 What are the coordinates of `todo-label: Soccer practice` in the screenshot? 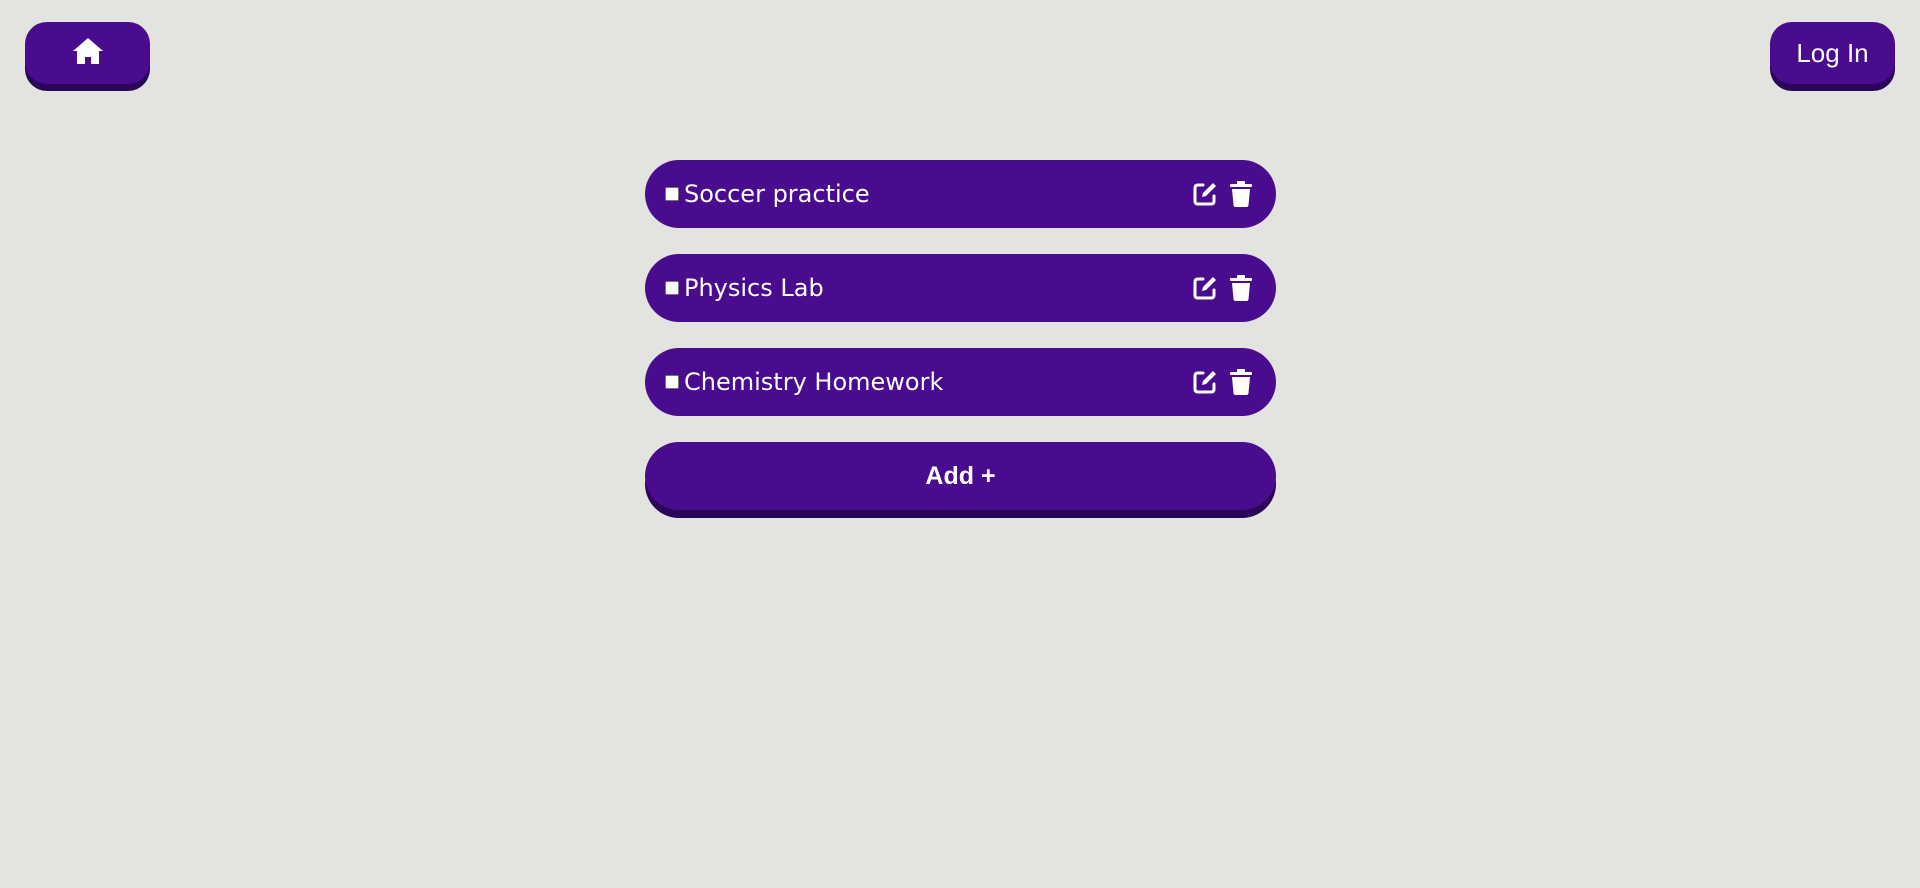 It's located at (777, 194).